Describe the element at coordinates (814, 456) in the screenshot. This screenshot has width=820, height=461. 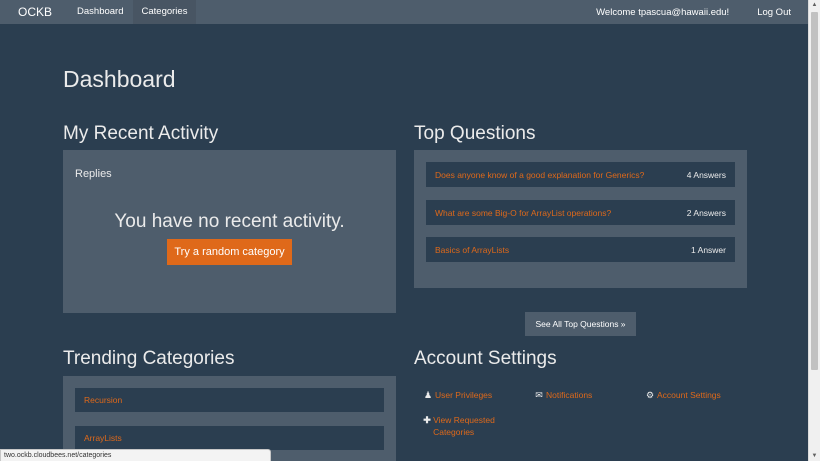
I see `scroll-down-arrow-icon: ▼` at that location.